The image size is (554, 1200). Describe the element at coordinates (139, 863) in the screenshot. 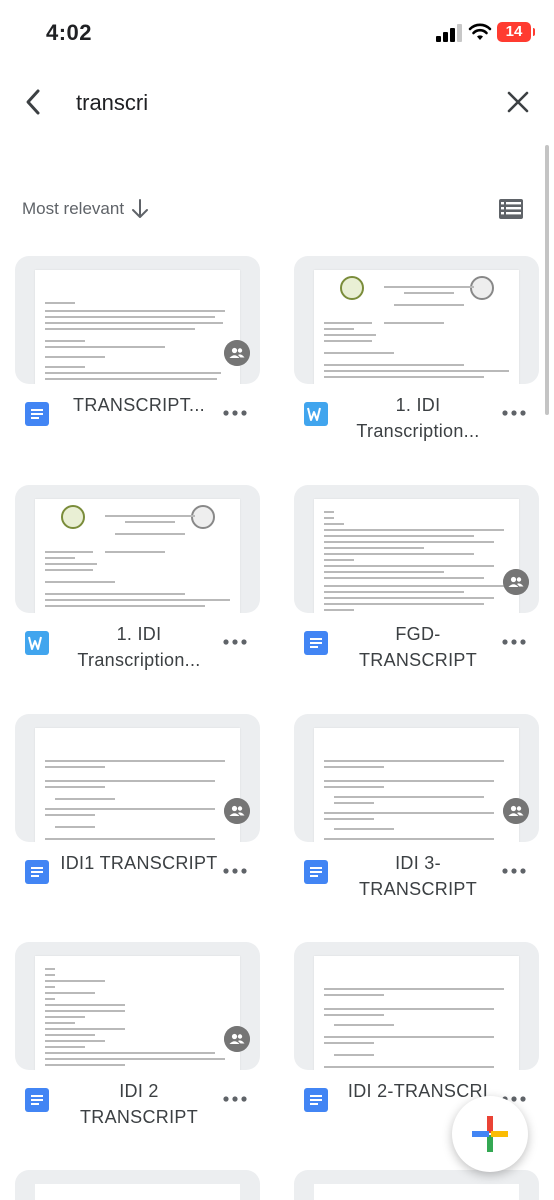

I see `file-title: IDI1 TRANSCRIPT` at that location.